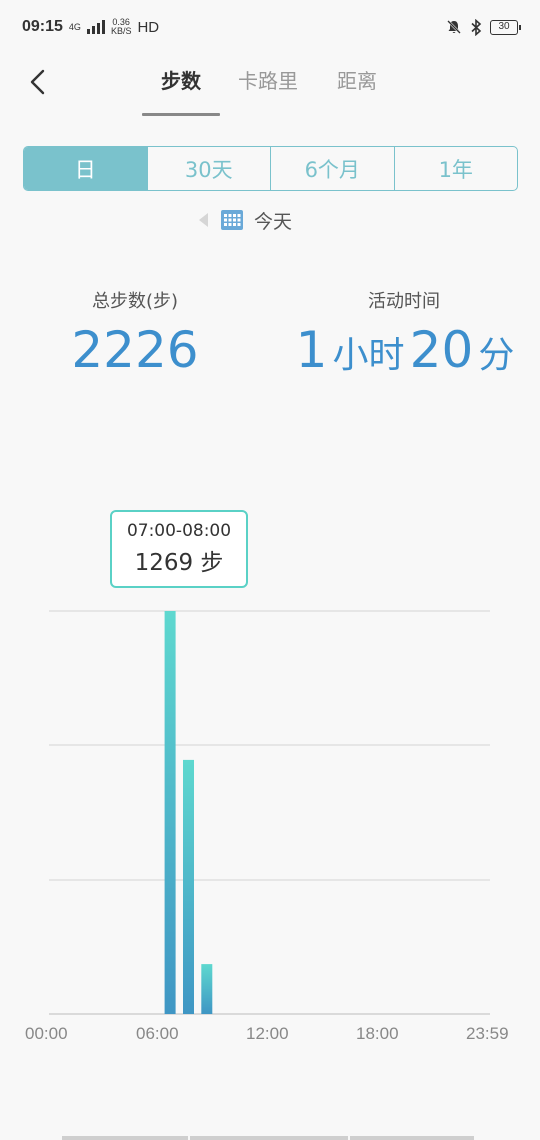 The height and width of the screenshot is (1140, 540). I want to click on hours-unit: 小时, so click(368, 355).